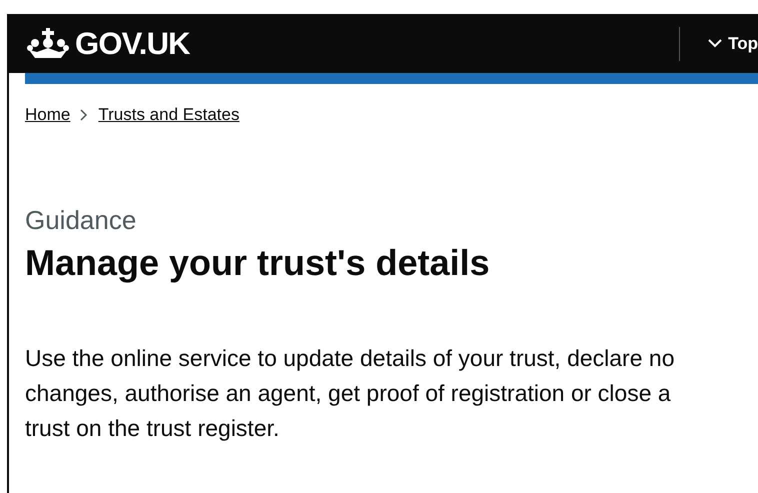 This screenshot has width=758, height=493. Describe the element at coordinates (132, 43) in the screenshot. I see `logo-text: GOV.UK` at that location.